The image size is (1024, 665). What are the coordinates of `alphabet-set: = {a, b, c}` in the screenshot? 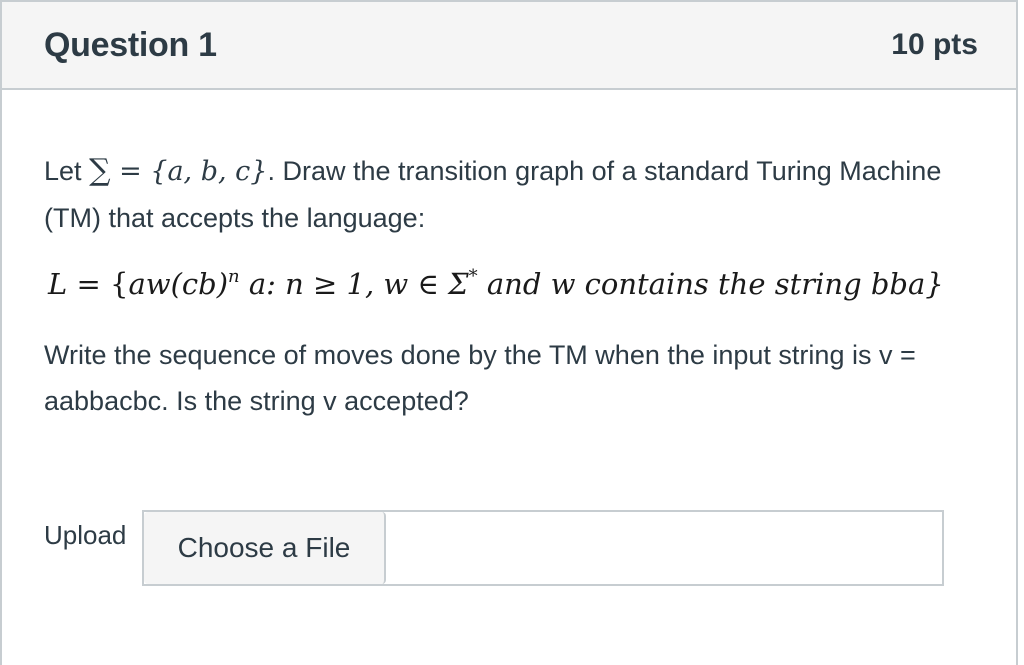 It's located at (189, 171).